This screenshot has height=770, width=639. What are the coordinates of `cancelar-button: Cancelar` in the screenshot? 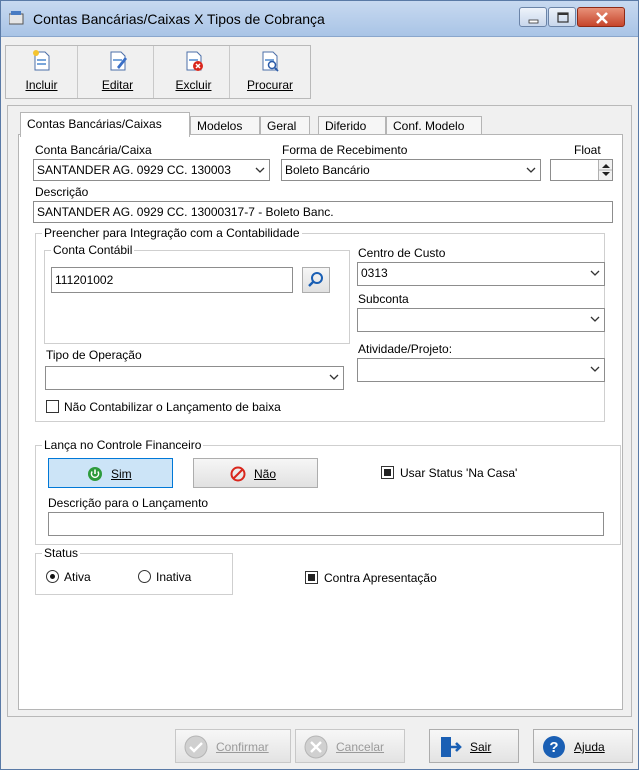 It's located at (350, 746).